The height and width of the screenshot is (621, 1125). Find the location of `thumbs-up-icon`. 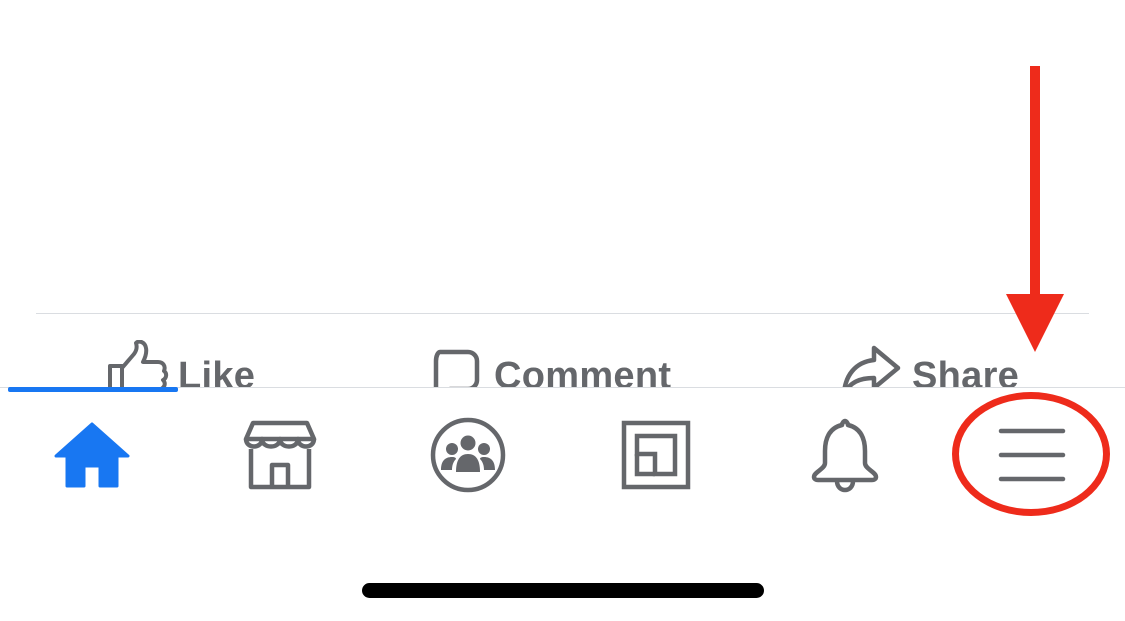

thumbs-up-icon is located at coordinates (138, 364).